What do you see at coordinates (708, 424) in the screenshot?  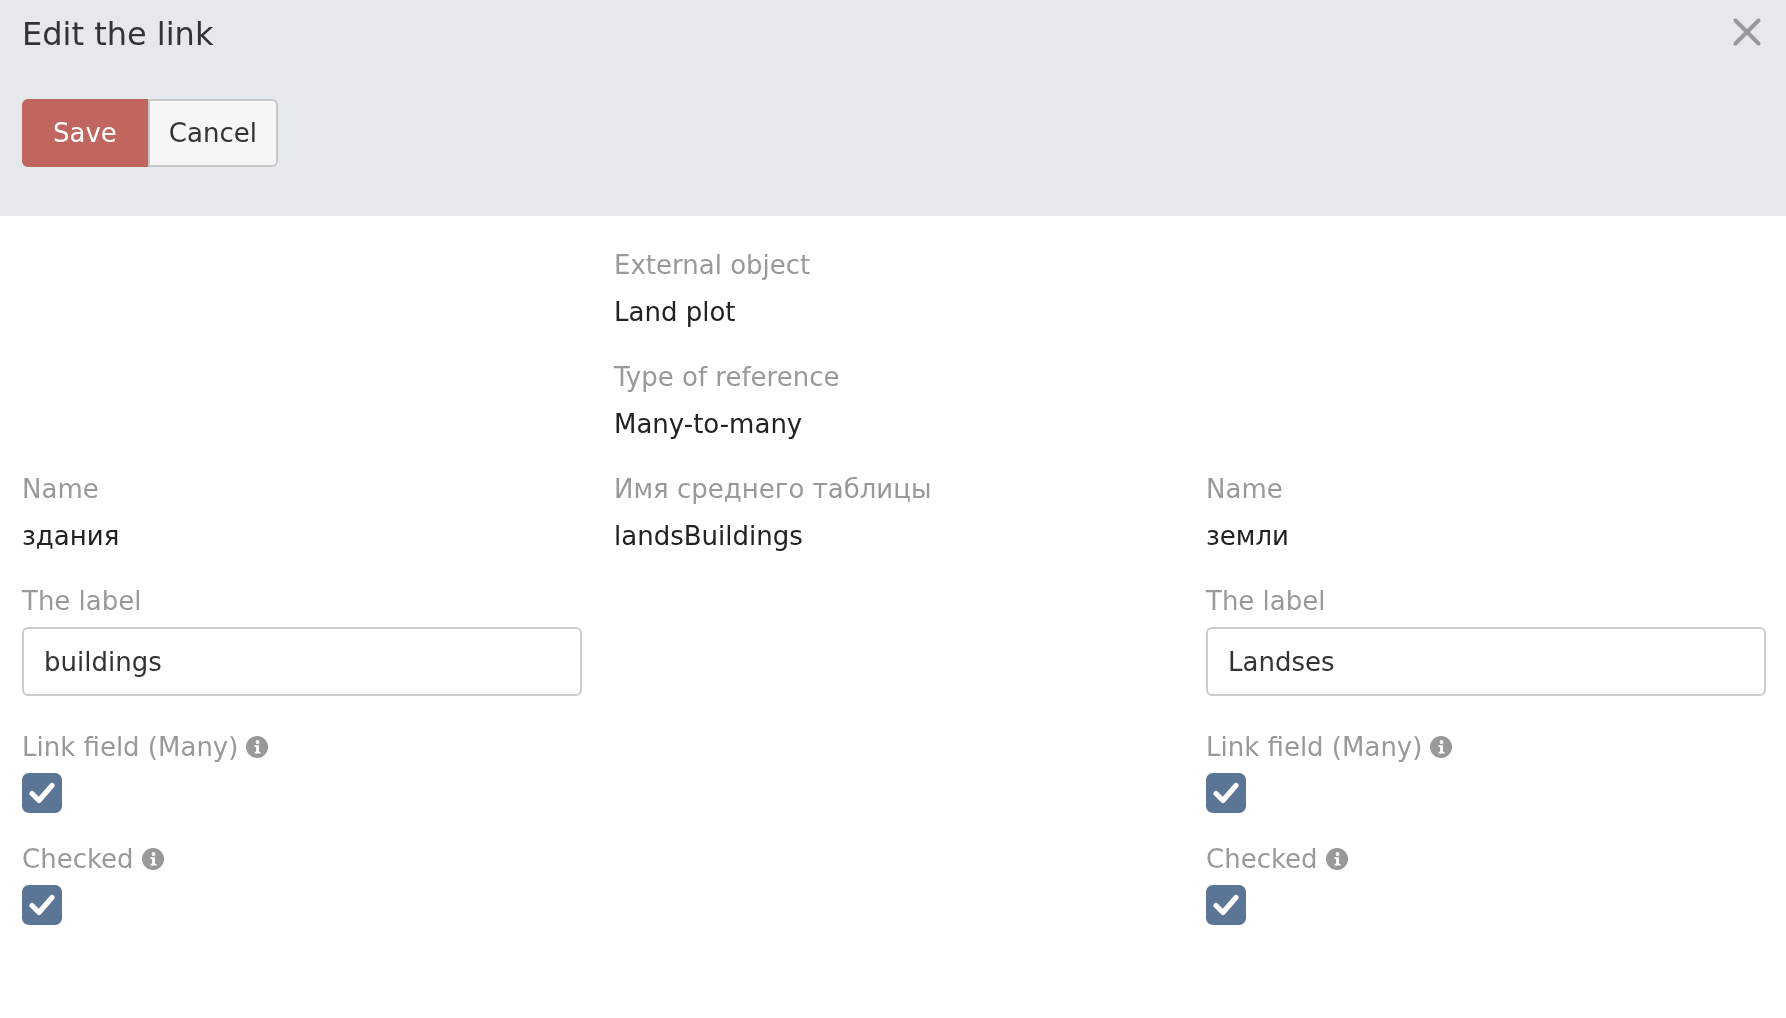 I see `field-value: Many-to-many` at bounding box center [708, 424].